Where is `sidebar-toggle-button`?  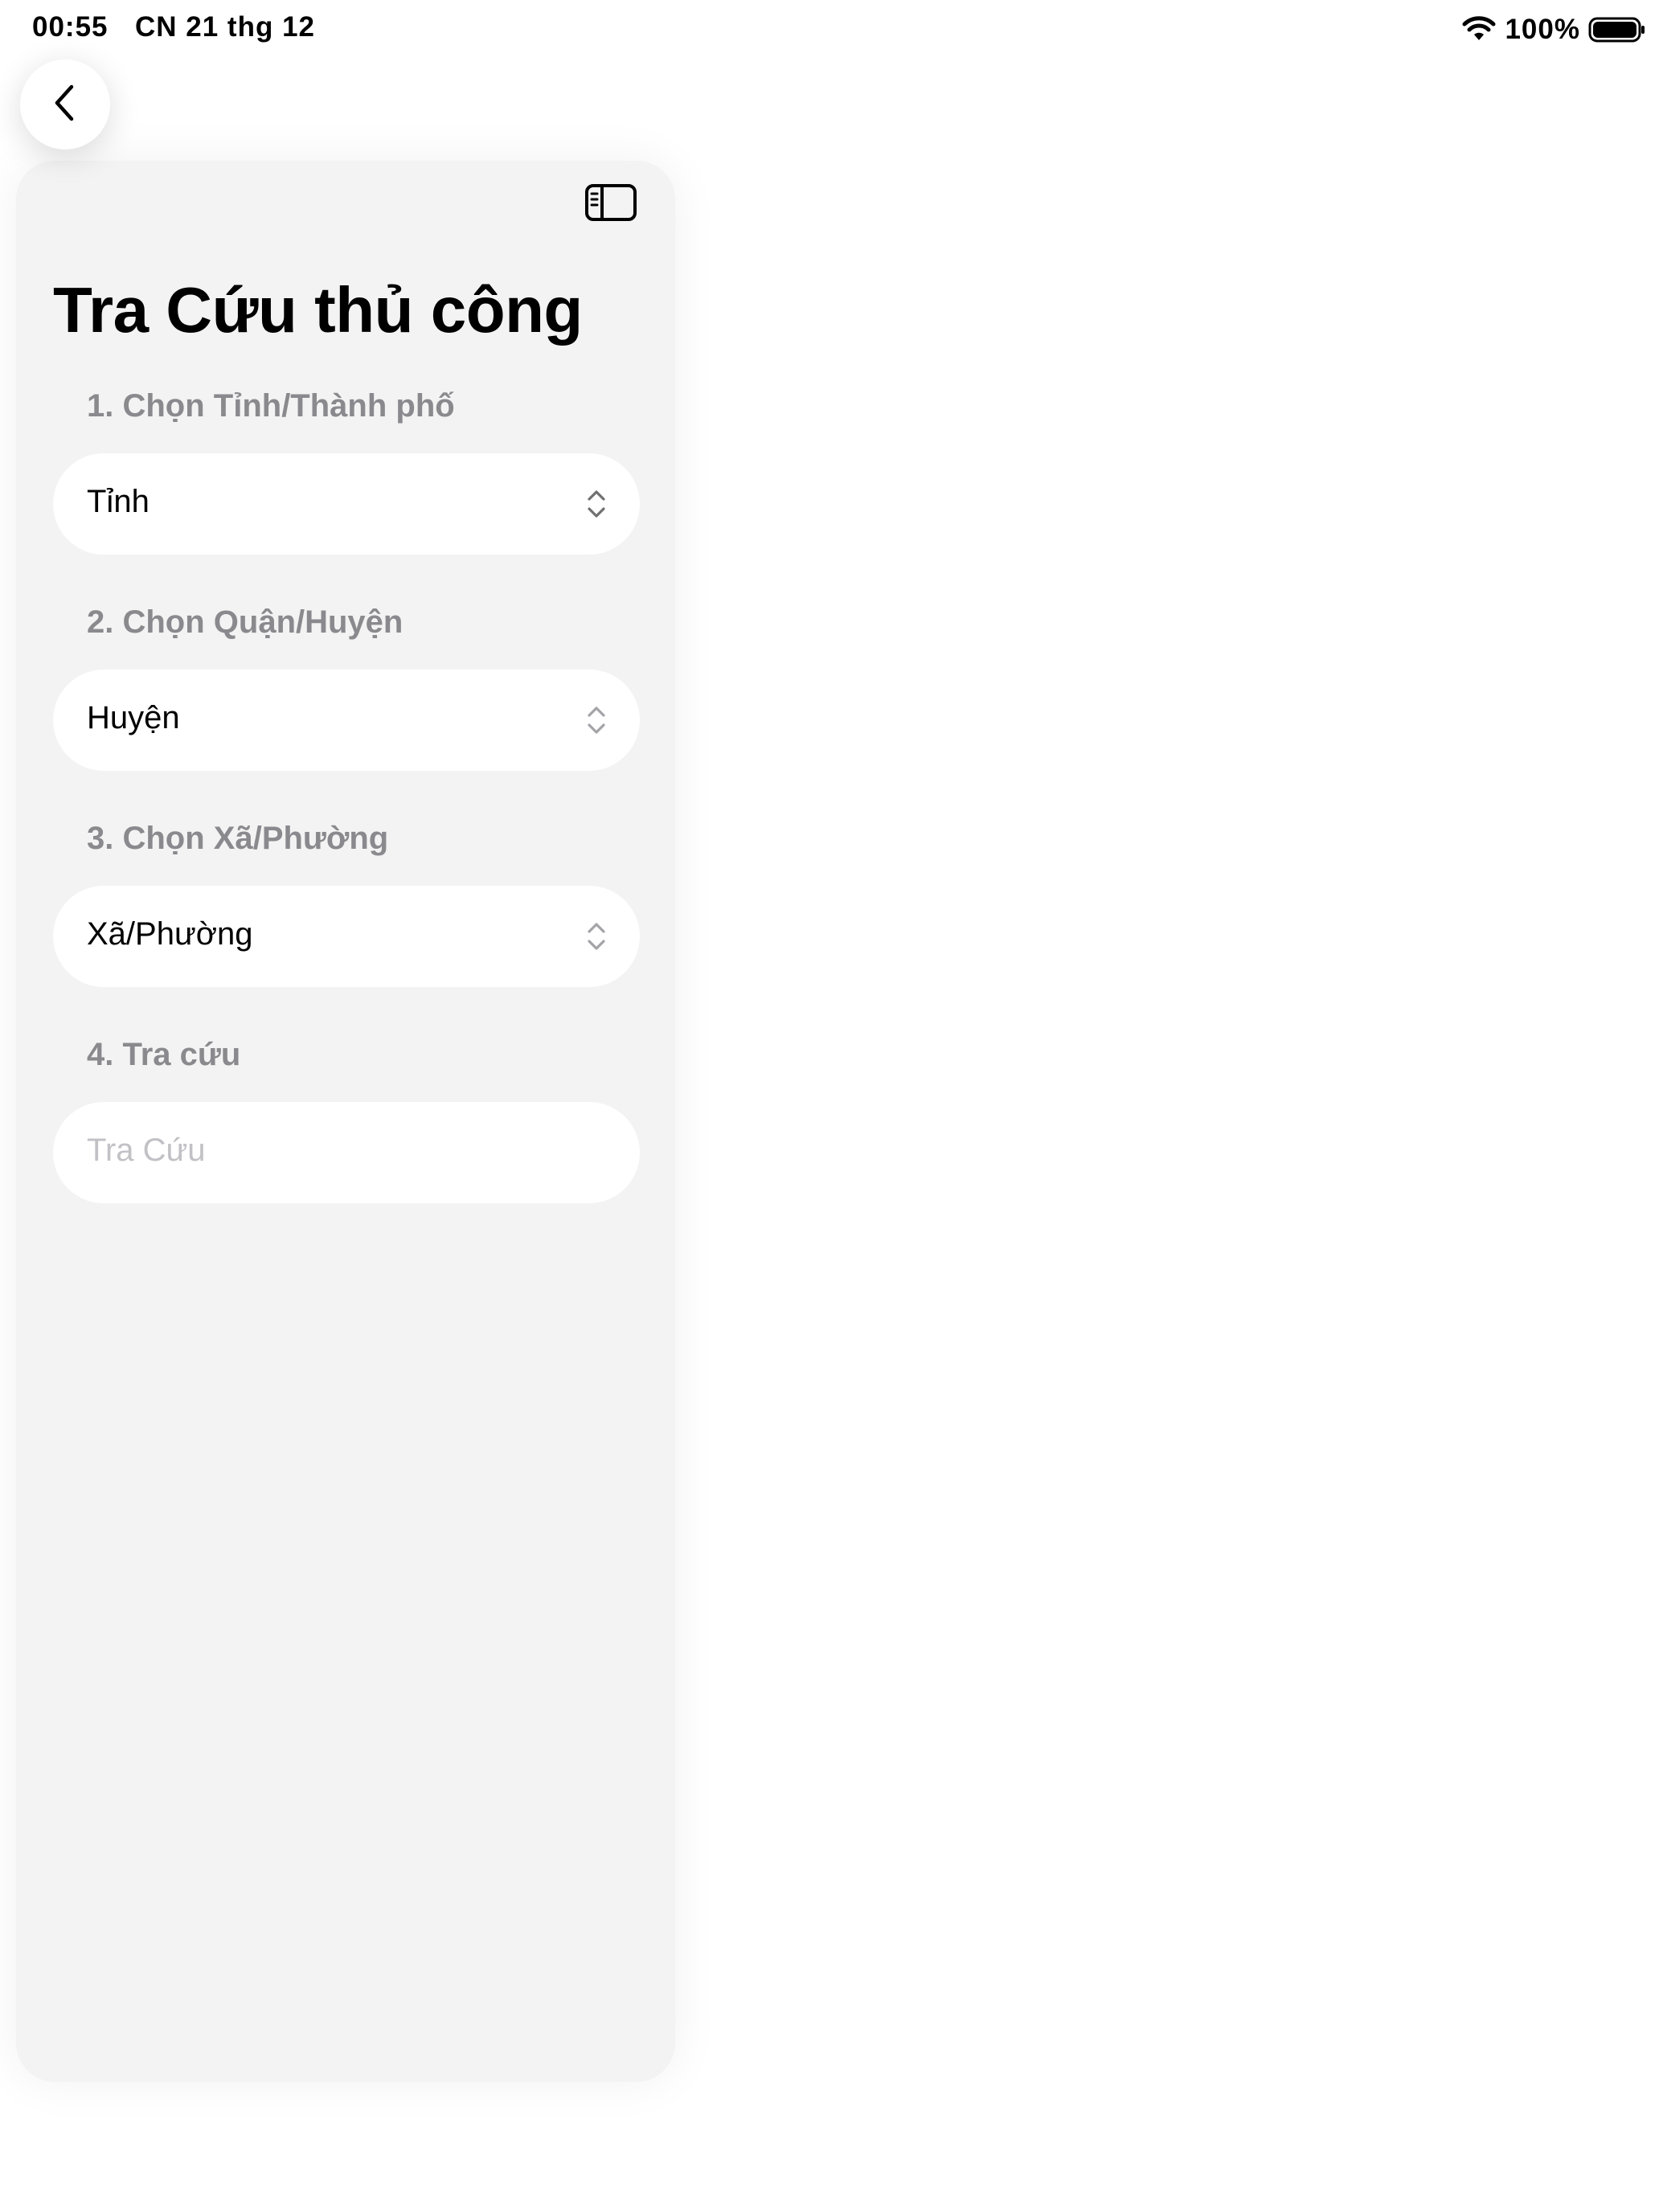
sidebar-toggle-button is located at coordinates (611, 204).